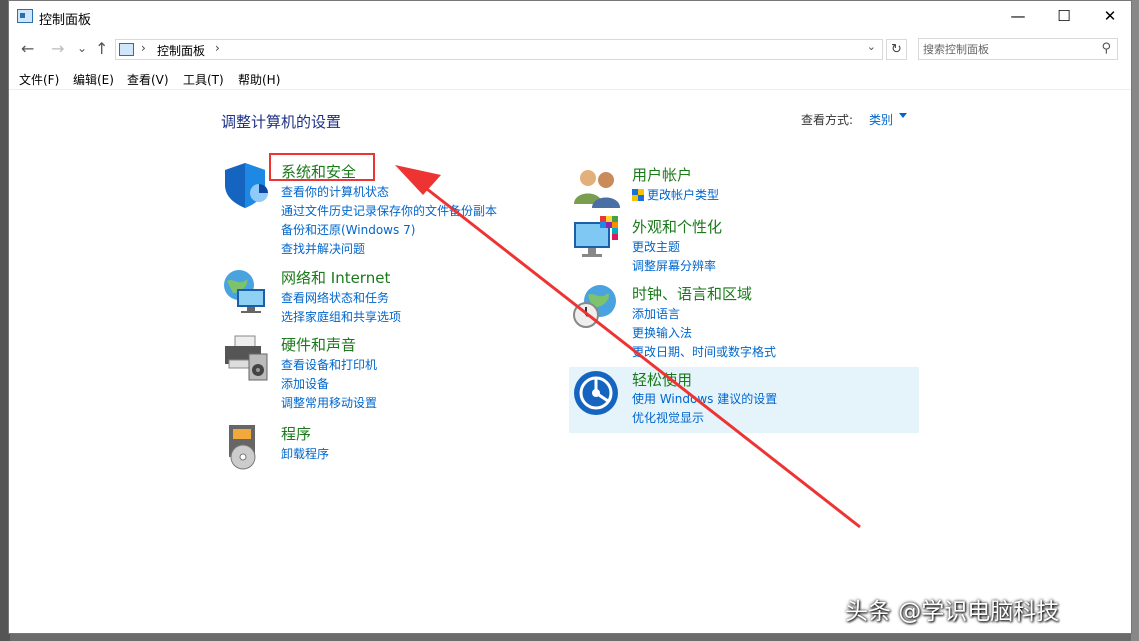 This screenshot has height=641, width=1139. Describe the element at coordinates (662, 174) in the screenshot. I see `category-title: 用户帐户` at that location.